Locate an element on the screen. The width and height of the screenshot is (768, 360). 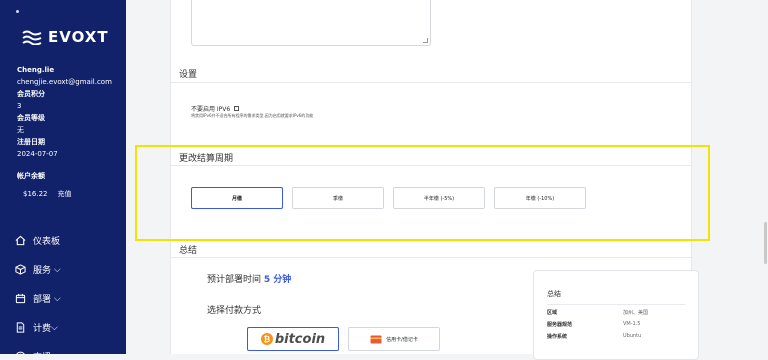
summary-key: 服务器规范 is located at coordinates (560, 325).